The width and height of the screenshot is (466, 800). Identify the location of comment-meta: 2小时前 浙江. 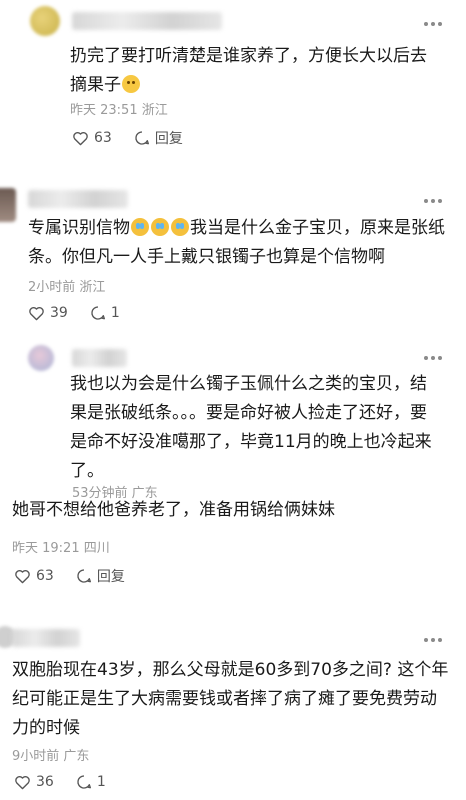
(67, 287).